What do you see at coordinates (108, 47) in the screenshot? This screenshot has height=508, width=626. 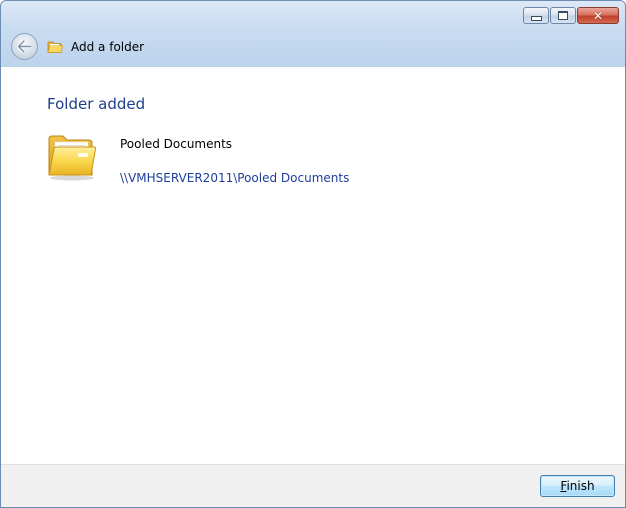 I see `window-title: Add a folder` at bounding box center [108, 47].